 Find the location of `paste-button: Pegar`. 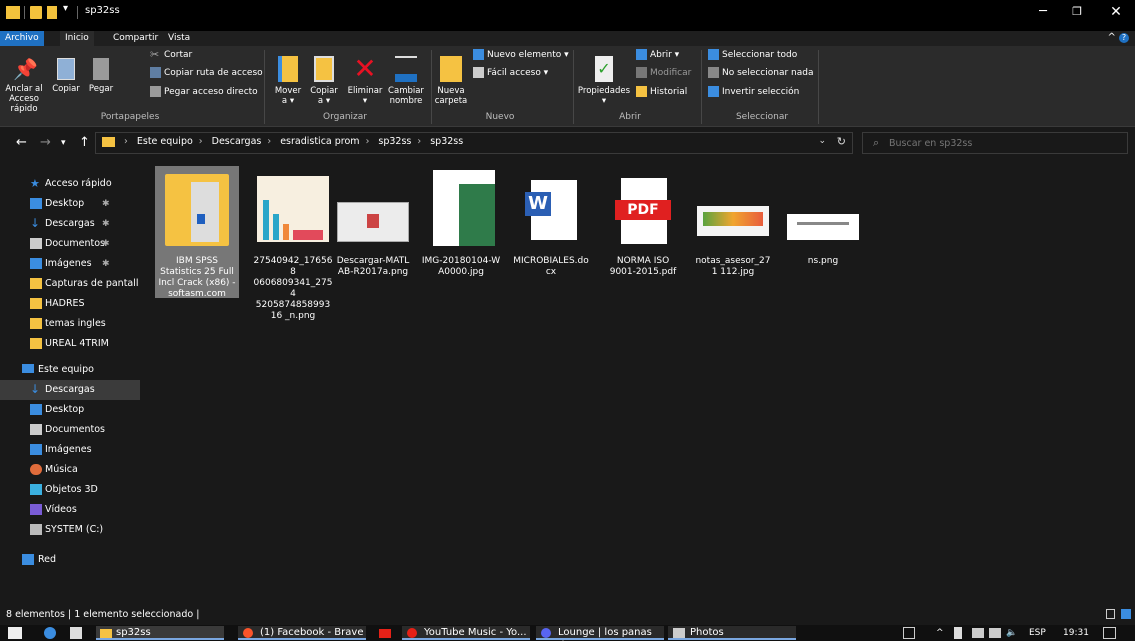

paste-button: Pegar is located at coordinates (101, 76).